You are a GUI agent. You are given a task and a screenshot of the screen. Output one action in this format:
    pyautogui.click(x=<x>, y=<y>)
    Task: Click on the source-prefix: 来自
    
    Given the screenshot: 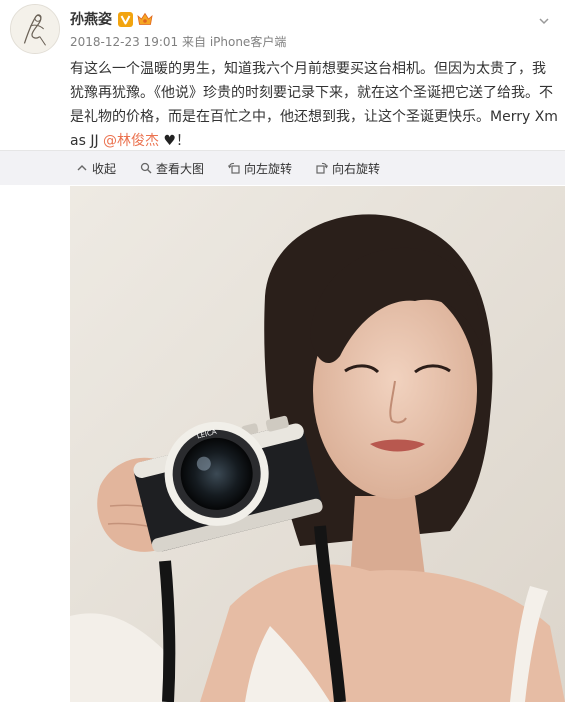 What is the action you would take?
    pyautogui.click(x=193, y=42)
    